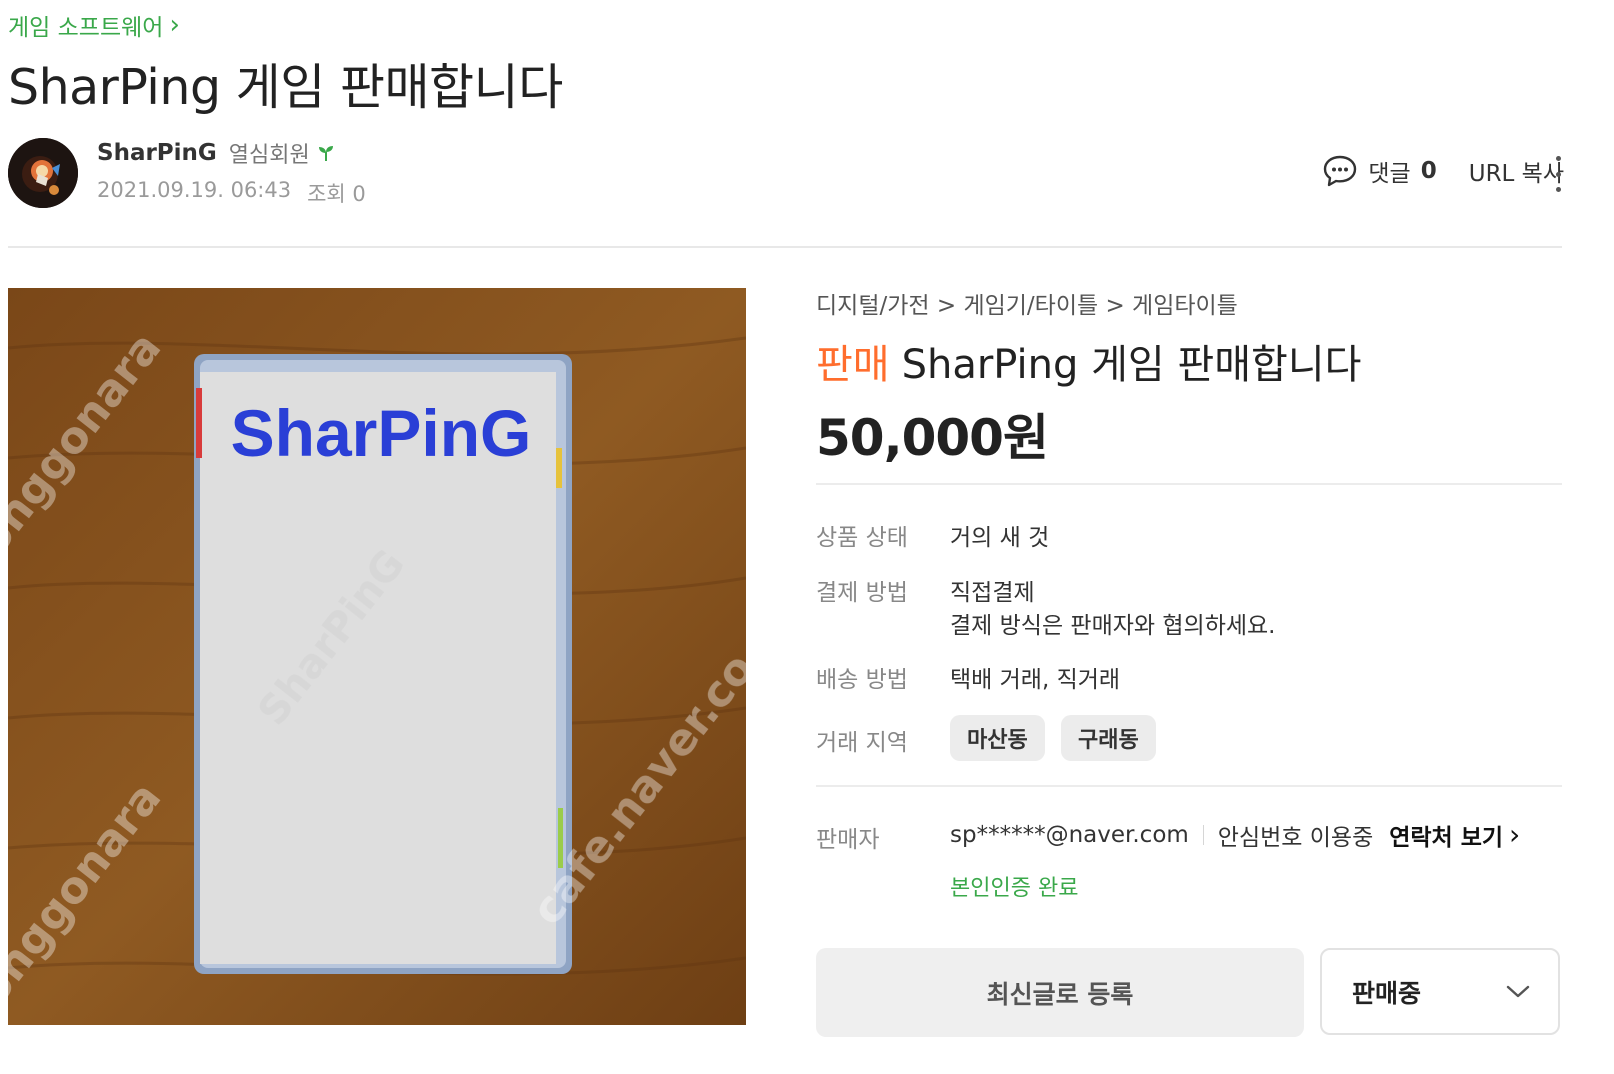 Image resolution: width=1614 pixels, height=1074 pixels. I want to click on board-breadcrumb: 게임 소프트웨어 ›, so click(94, 25).